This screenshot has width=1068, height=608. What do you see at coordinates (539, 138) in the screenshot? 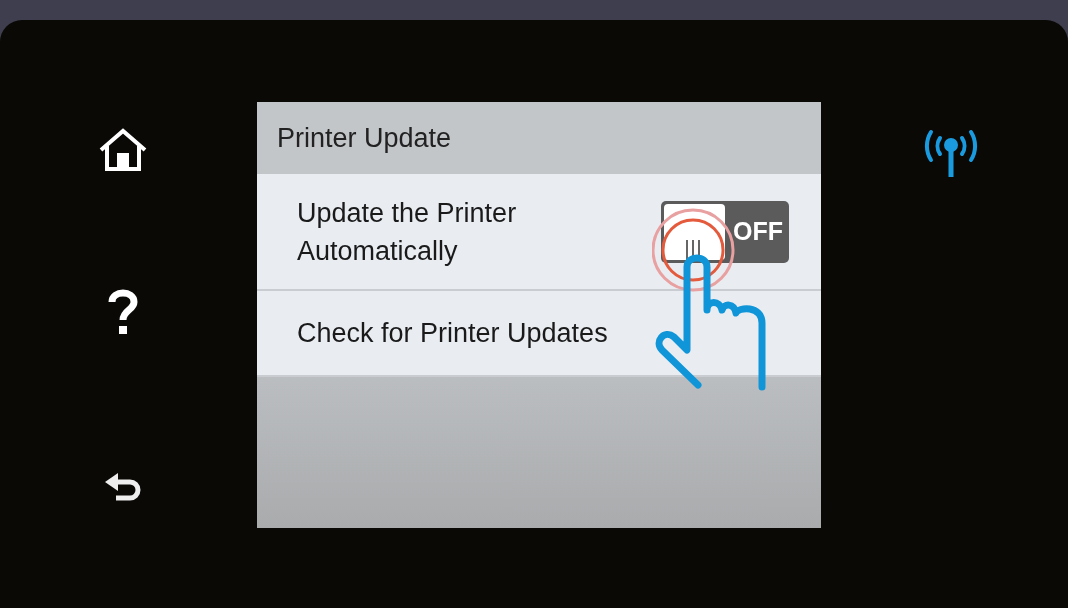
I see `screen-title: Printer Update` at bounding box center [539, 138].